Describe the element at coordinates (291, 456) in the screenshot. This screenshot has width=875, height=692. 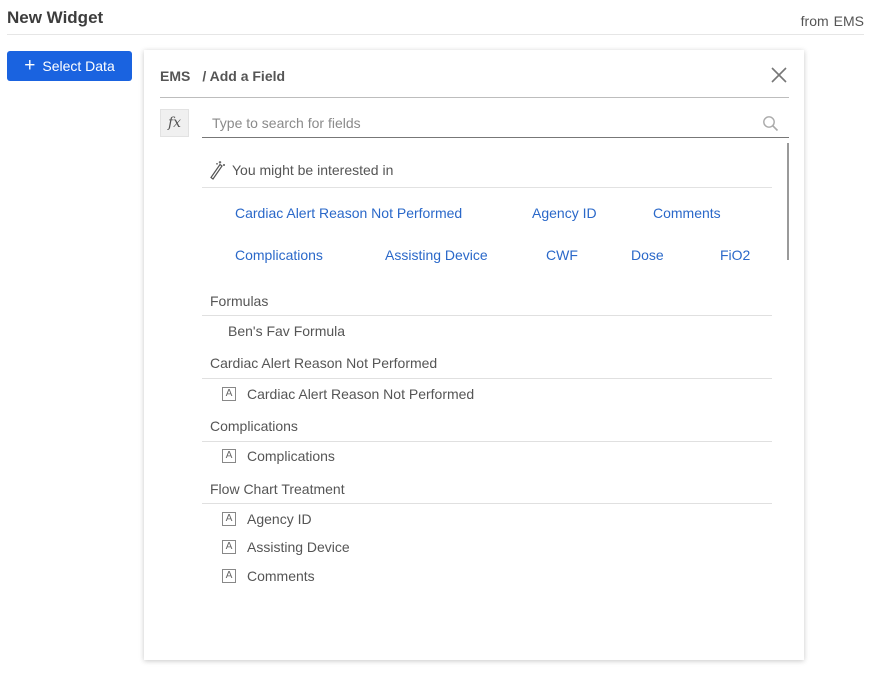
I see `field-label: Complications` at that location.